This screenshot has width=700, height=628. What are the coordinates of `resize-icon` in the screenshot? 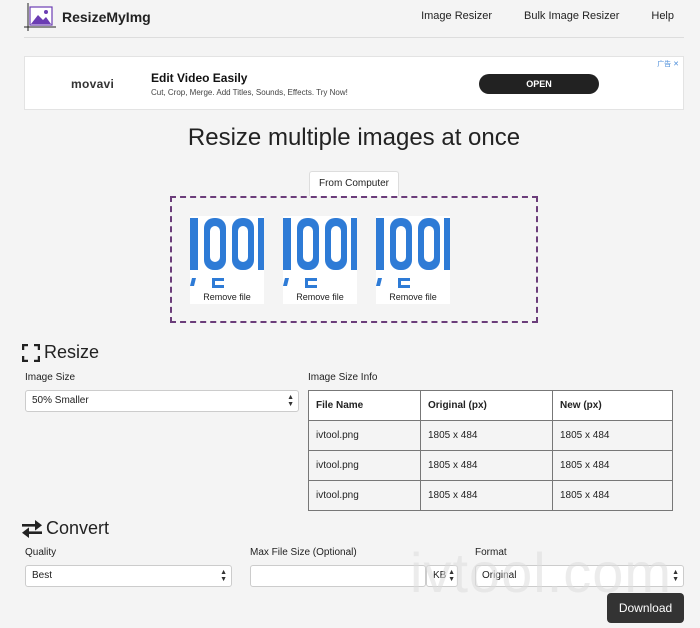 It's located at (31, 352).